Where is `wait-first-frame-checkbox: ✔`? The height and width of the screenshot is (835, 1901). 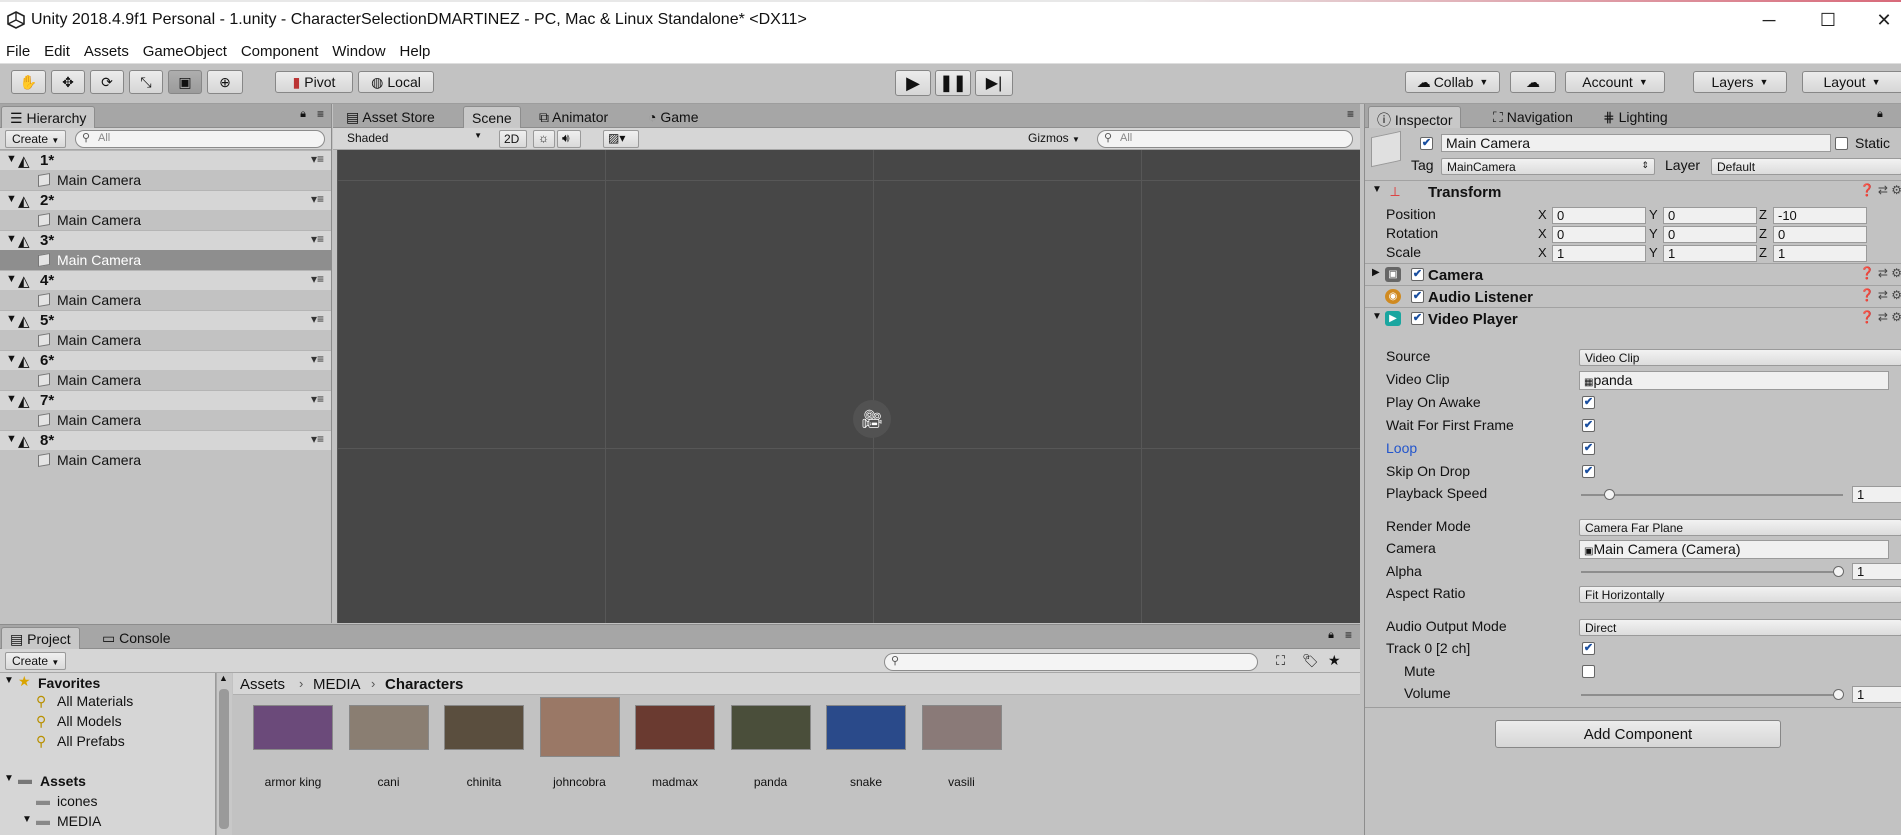 wait-first-frame-checkbox: ✔ is located at coordinates (1588, 425).